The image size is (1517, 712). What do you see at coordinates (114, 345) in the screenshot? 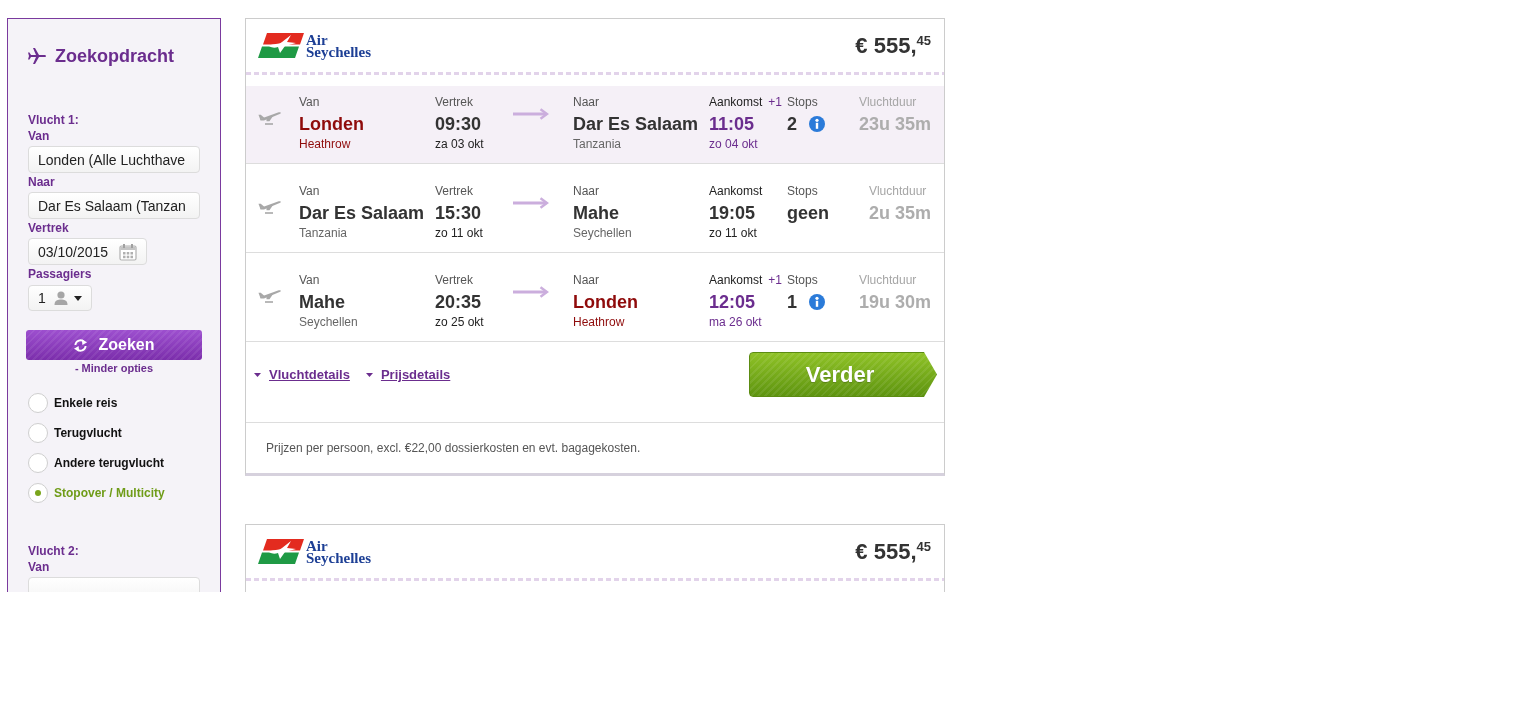
I see `search-button: Zoeken` at bounding box center [114, 345].